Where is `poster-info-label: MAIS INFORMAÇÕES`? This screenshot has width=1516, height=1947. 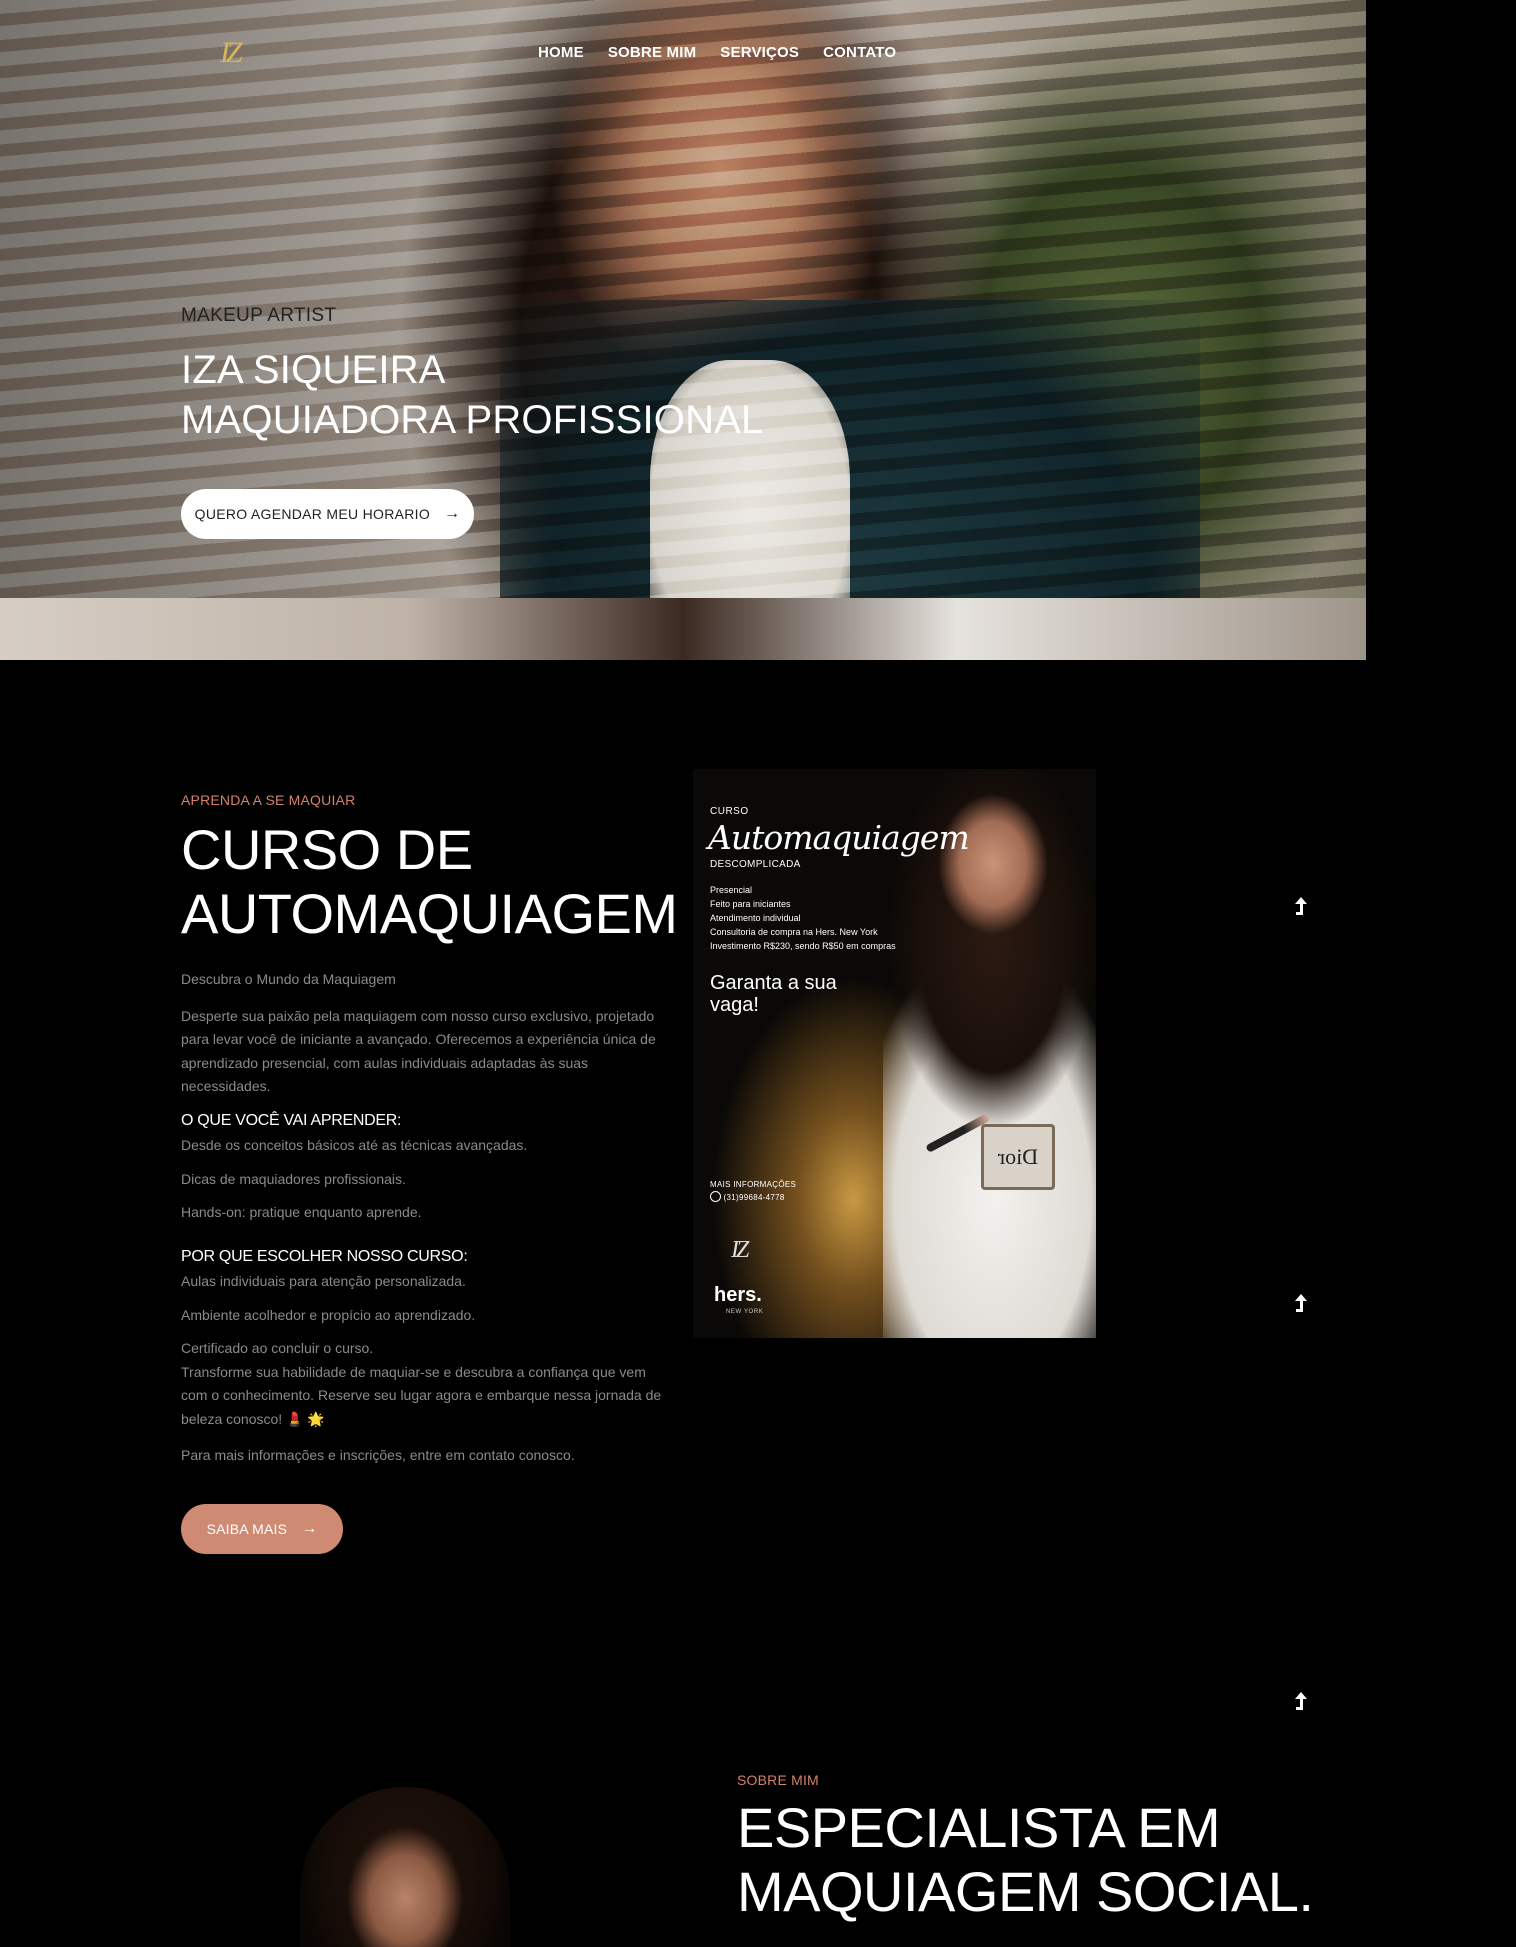
poster-info-label: MAIS INFORMAÇÕES is located at coordinates (753, 1184).